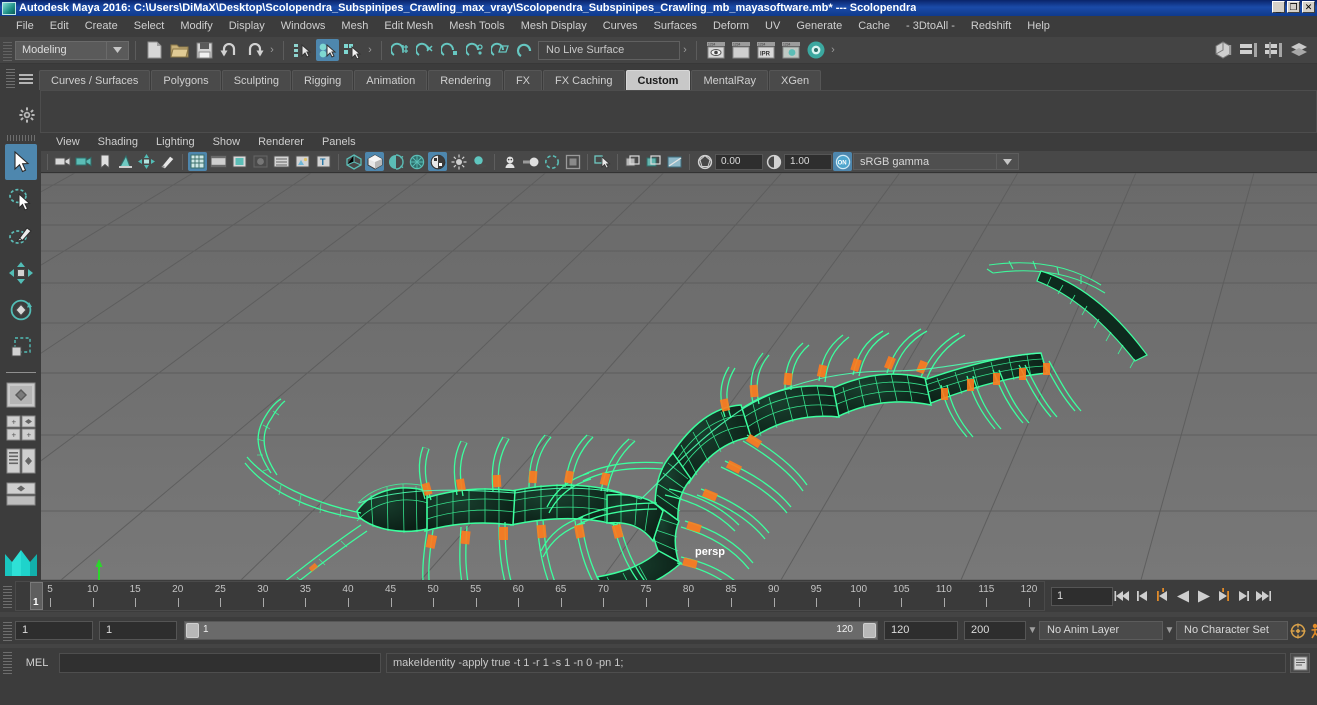  I want to click on exposure-control-icon, so click(281, 161).